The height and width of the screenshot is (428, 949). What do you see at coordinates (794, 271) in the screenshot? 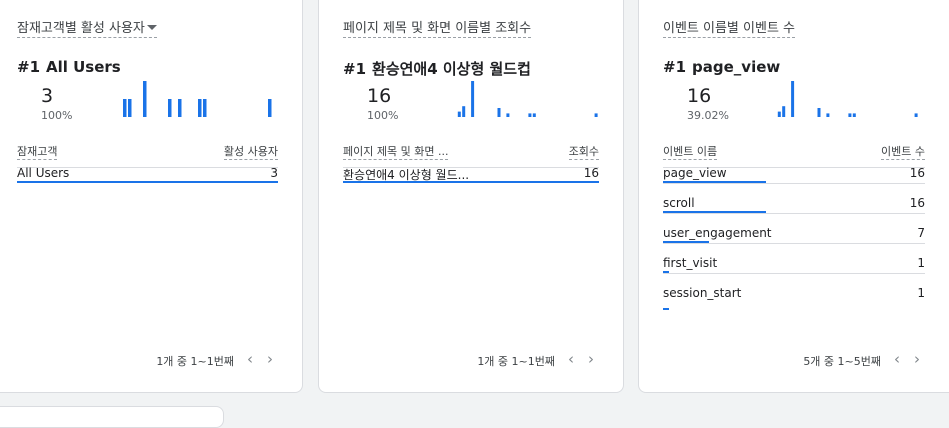
I see `table-row: first_visit 1` at bounding box center [794, 271].